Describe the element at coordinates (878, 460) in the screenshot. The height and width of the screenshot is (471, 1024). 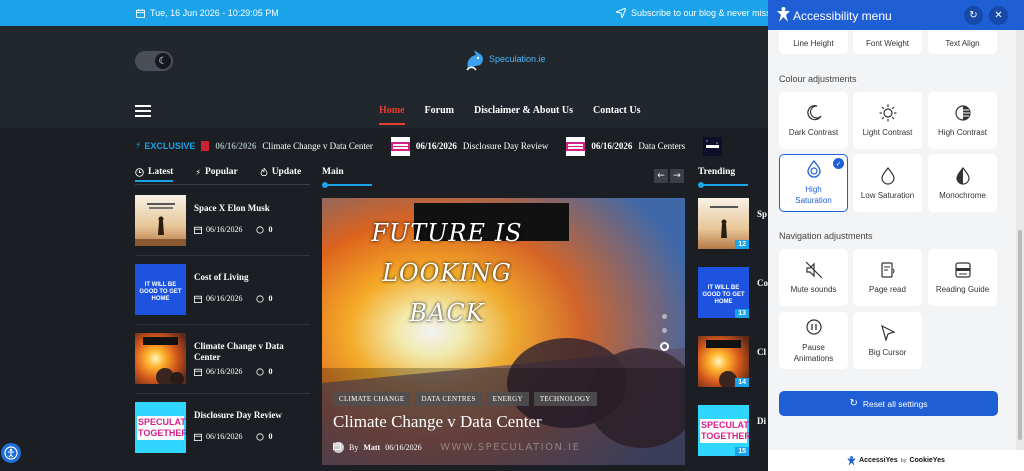
I see `footer-brand: AccessiYes` at that location.